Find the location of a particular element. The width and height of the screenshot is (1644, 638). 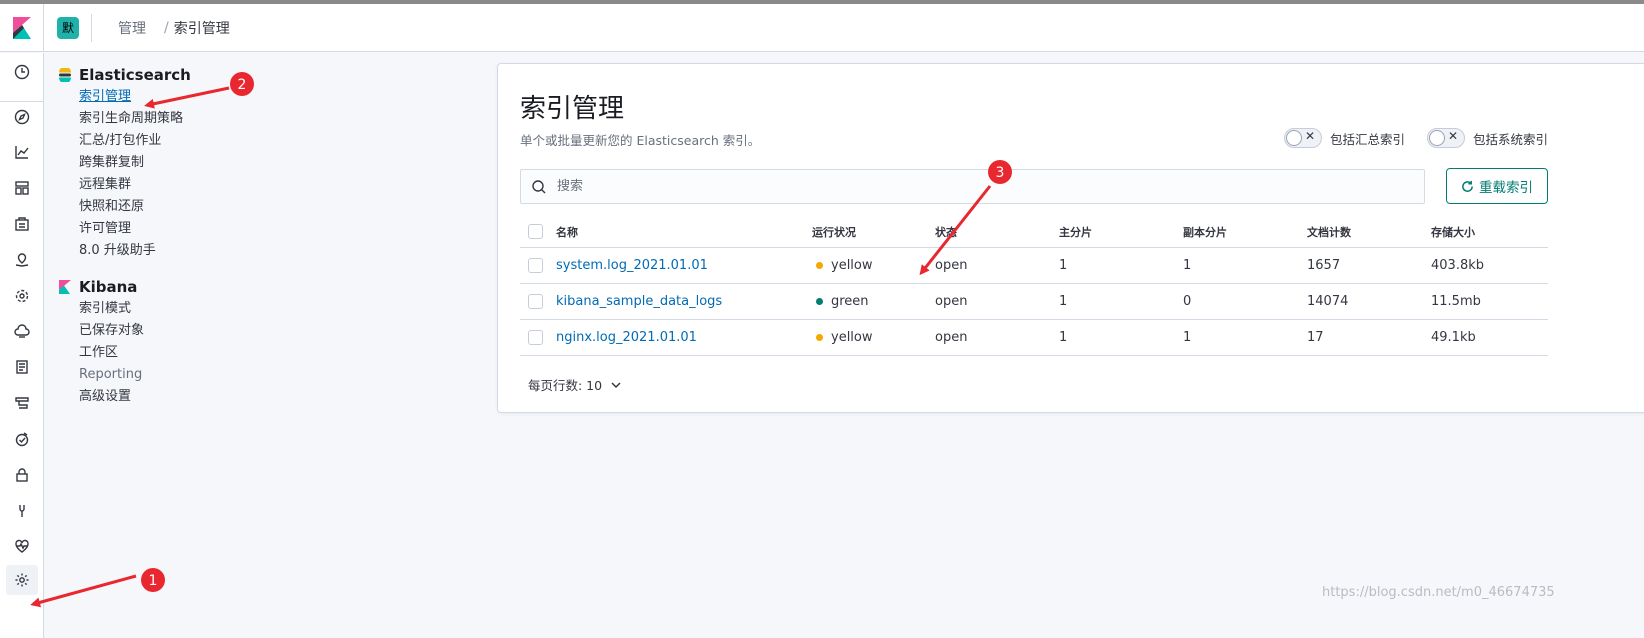

management-gear-icon is located at coordinates (22, 580).